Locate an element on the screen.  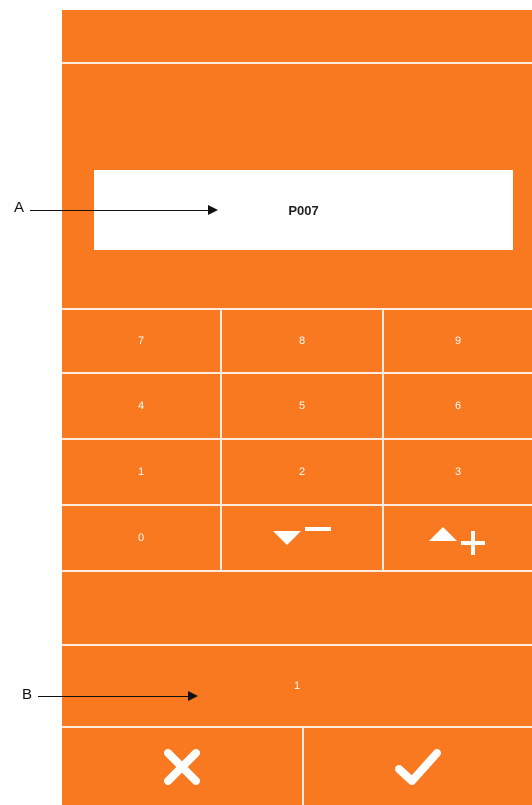
value-field: 1 is located at coordinates (297, 686).